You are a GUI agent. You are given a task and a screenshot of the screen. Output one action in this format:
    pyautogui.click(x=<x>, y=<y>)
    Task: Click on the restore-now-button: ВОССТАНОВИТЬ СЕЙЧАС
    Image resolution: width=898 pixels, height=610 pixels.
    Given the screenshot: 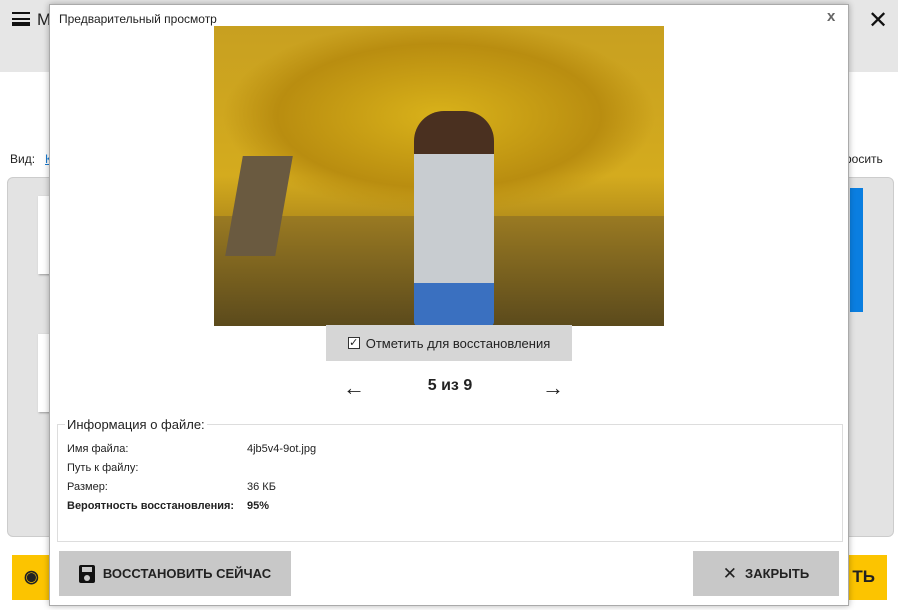 What is the action you would take?
    pyautogui.click(x=175, y=573)
    